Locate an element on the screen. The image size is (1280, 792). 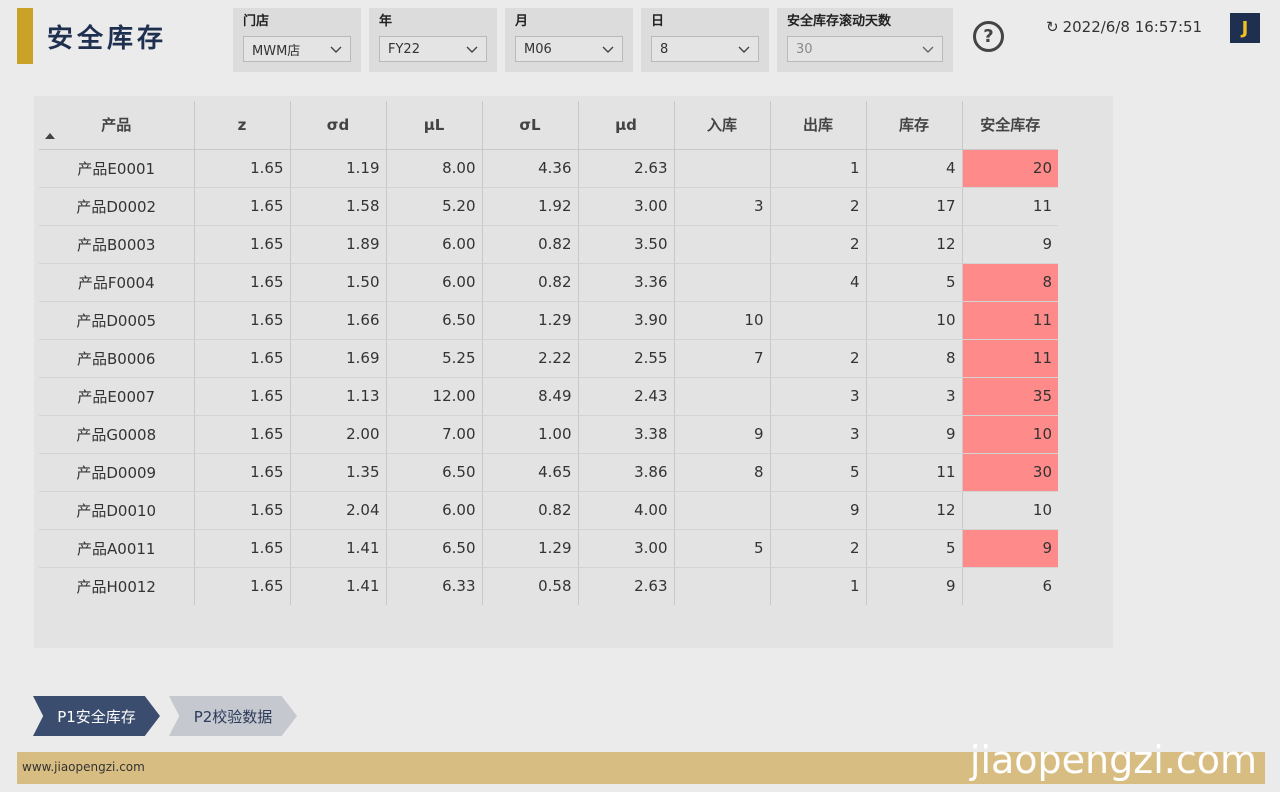
slicer-year: 年 FY22 is located at coordinates (433, 40).